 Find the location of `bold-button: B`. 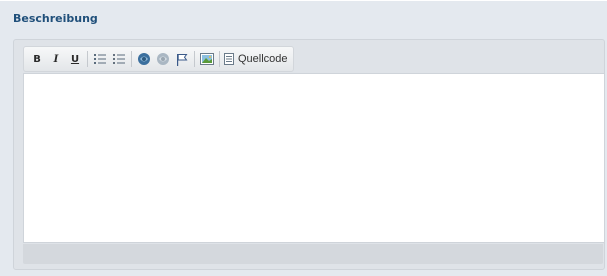

bold-button: B is located at coordinates (37, 59).